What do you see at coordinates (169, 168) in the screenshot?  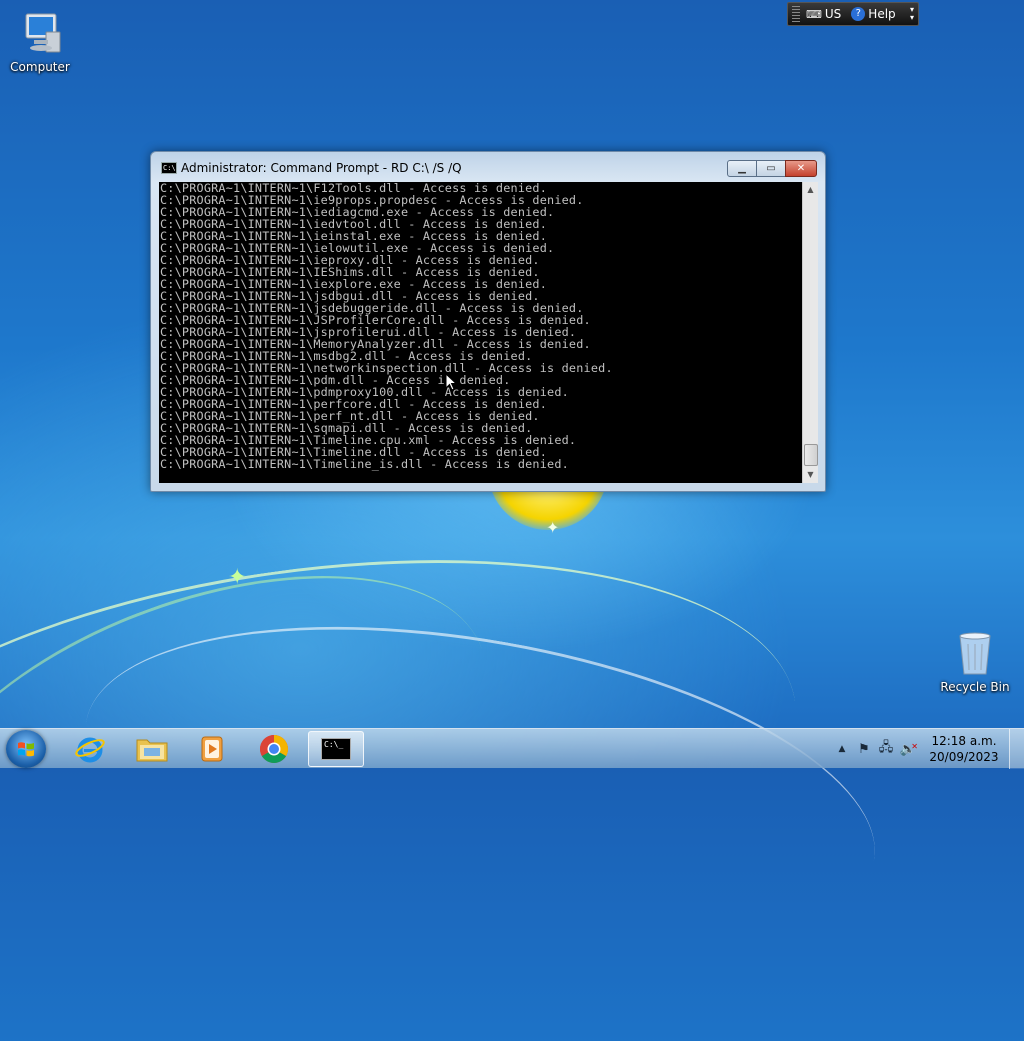 I see `command-prompt-icon: C:\` at bounding box center [169, 168].